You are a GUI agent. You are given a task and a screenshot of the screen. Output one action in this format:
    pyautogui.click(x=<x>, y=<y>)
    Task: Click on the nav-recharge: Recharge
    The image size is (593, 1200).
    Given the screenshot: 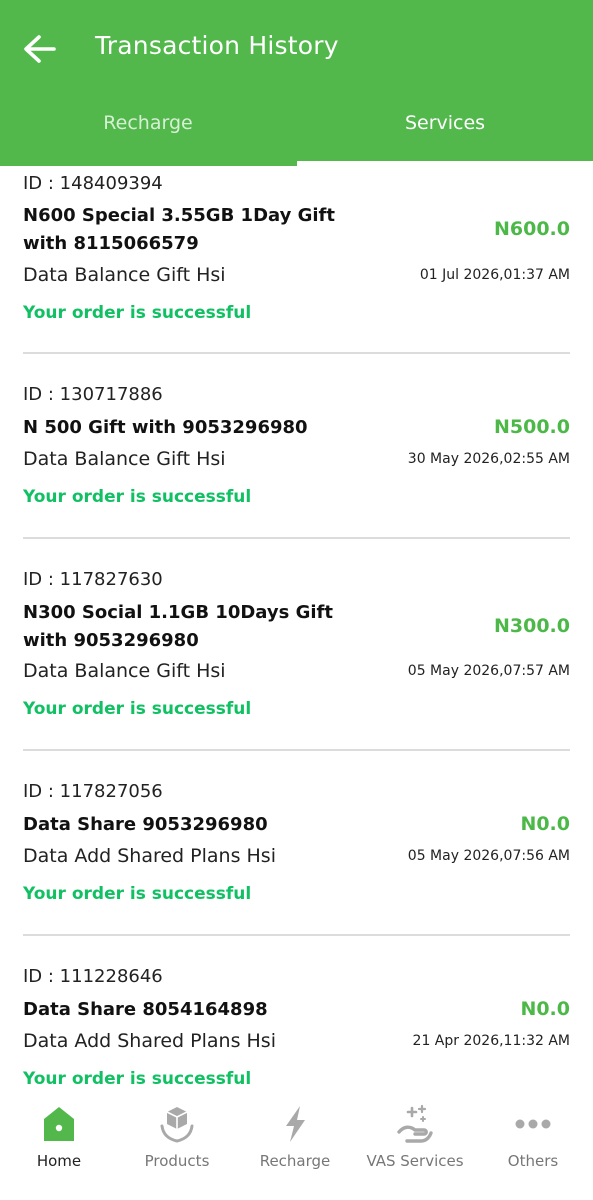 What is the action you would take?
    pyautogui.click(x=295, y=1149)
    